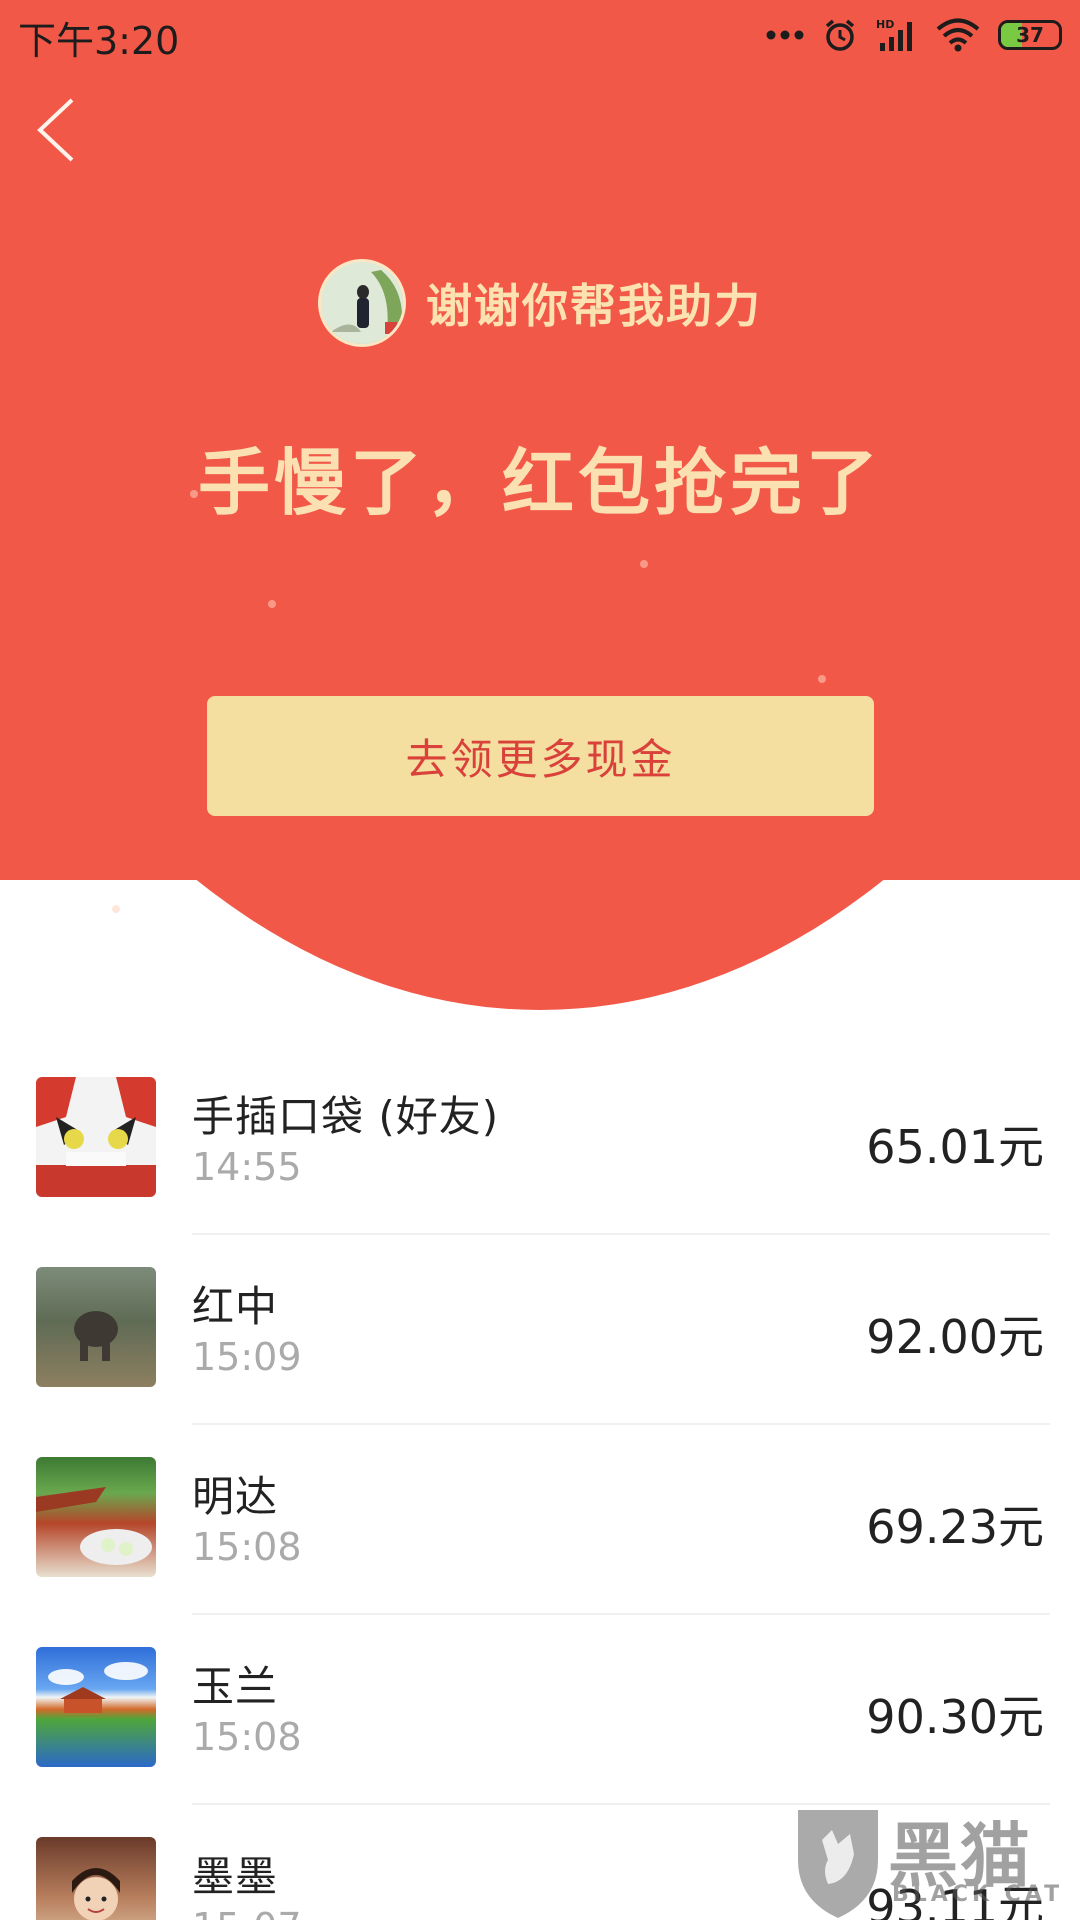  I want to click on get-more-cash-button: 去领更多现金, so click(540, 756).